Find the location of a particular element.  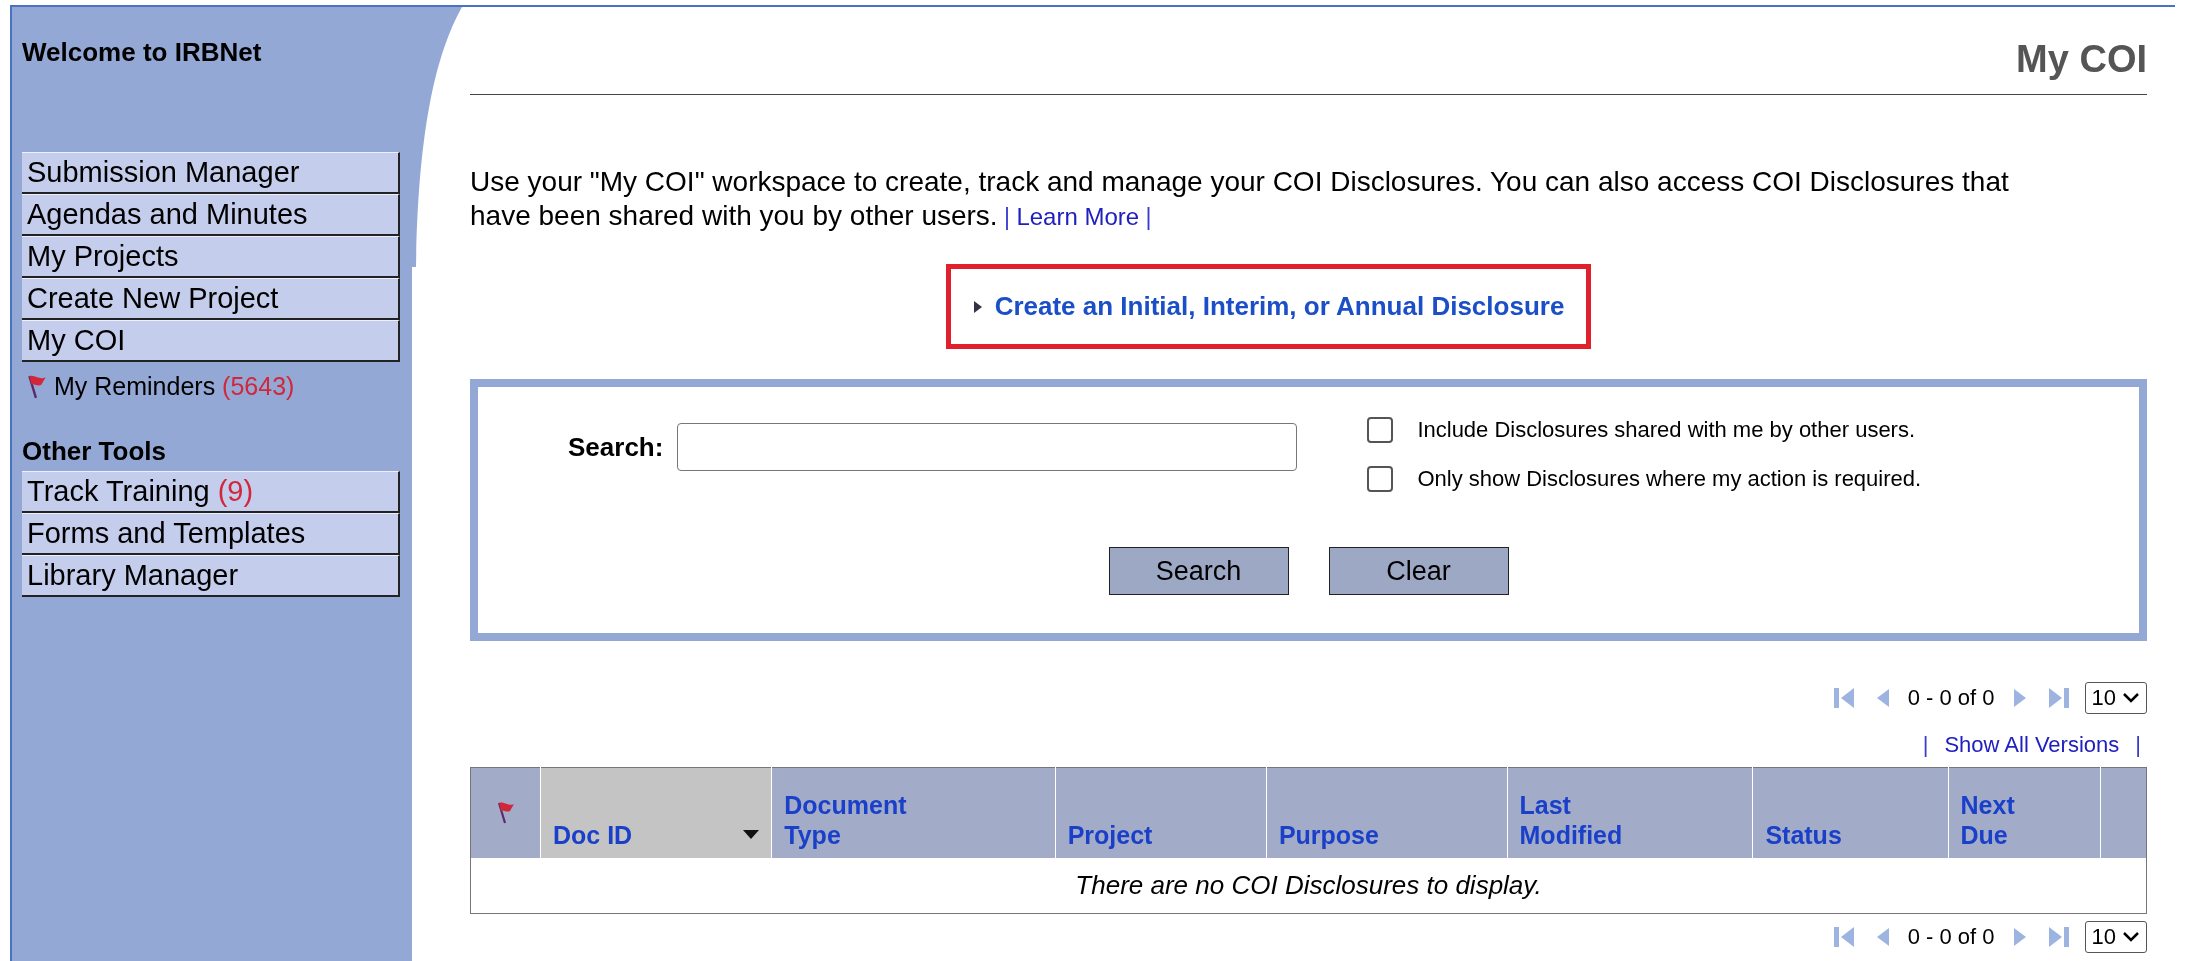

show-all-versions-link: Show All Versions is located at coordinates (2032, 744).